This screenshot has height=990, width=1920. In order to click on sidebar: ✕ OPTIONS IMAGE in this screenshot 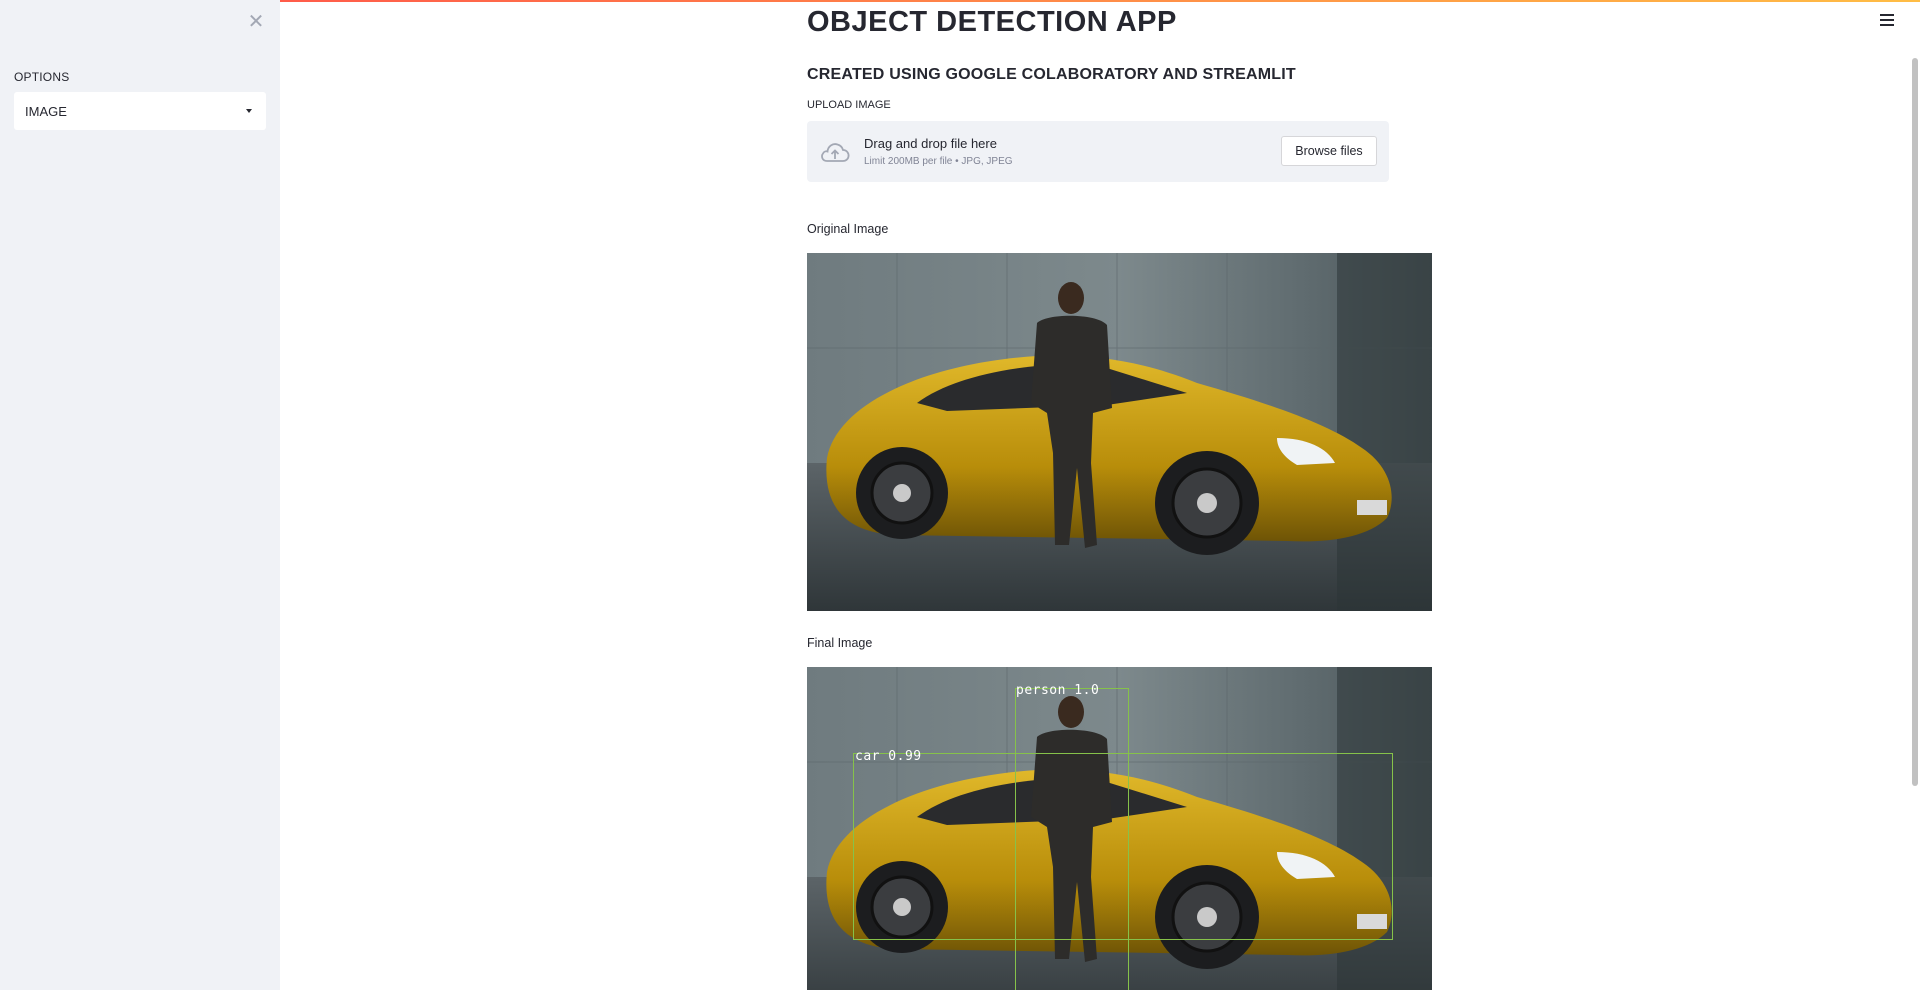, I will do `click(140, 495)`.